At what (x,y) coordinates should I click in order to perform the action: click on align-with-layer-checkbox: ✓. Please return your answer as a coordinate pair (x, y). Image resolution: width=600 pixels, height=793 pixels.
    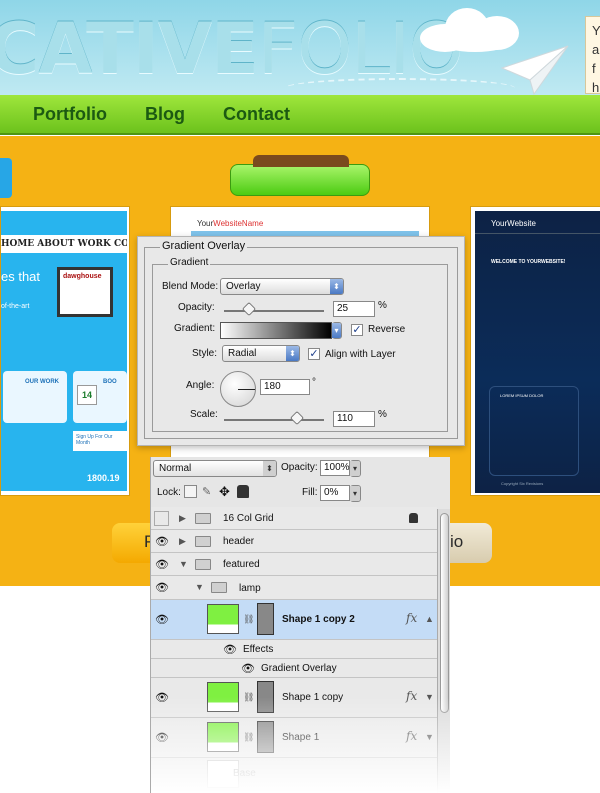
    Looking at the image, I should click on (314, 354).